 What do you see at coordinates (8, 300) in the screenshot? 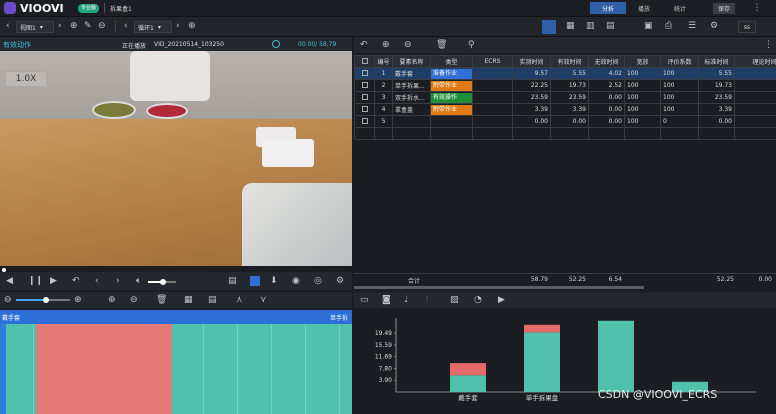
I see `zoom-out-icon: ⊖` at bounding box center [8, 300].